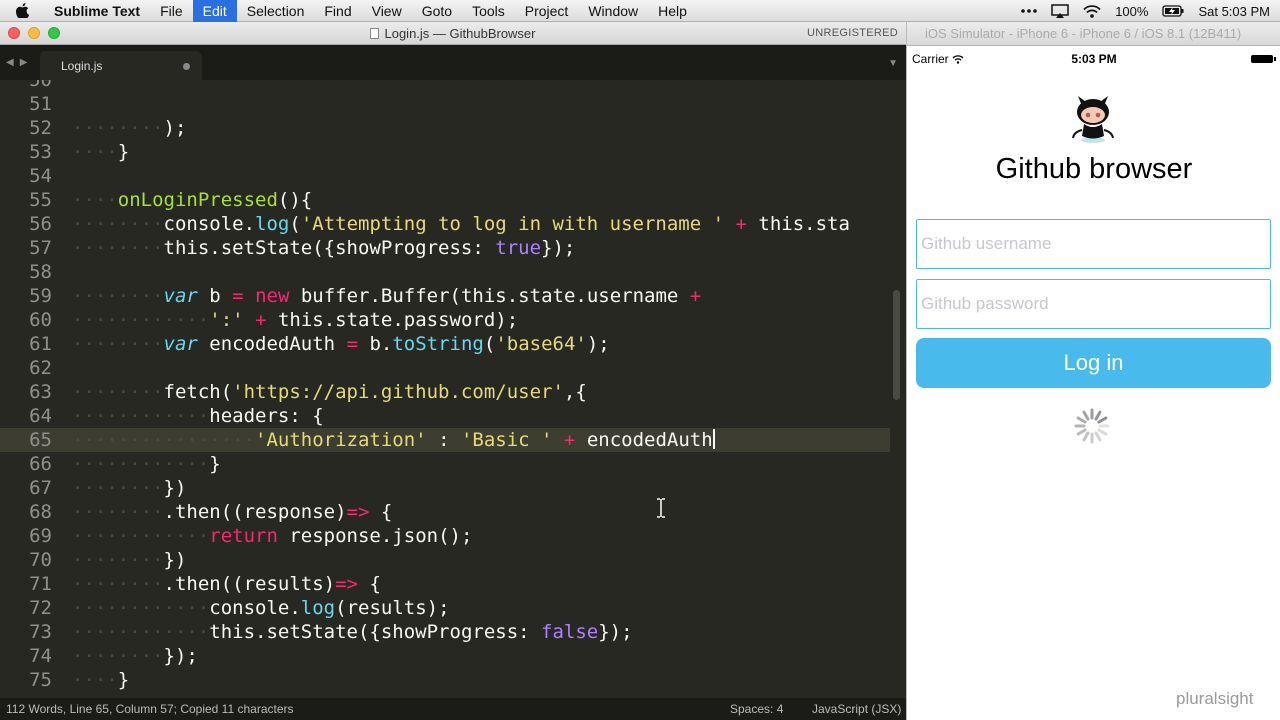  What do you see at coordinates (756, 709) in the screenshot?
I see `indentation-selector: Spaces: 4` at bounding box center [756, 709].